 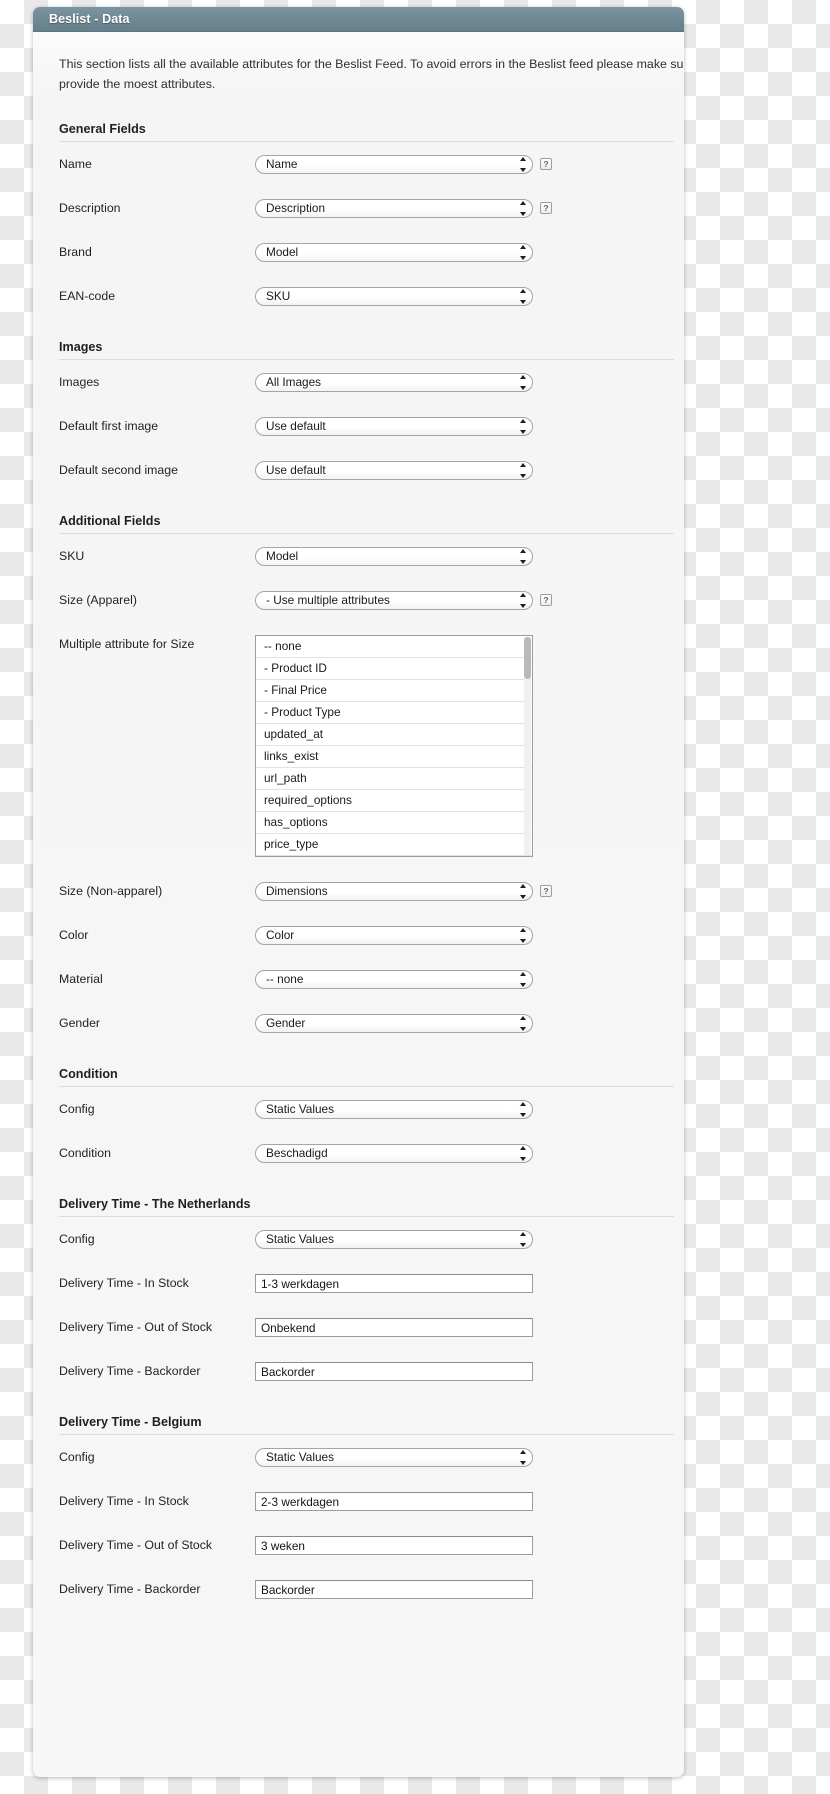 I want to click on select-wrapper: Color, so click(x=394, y=936).